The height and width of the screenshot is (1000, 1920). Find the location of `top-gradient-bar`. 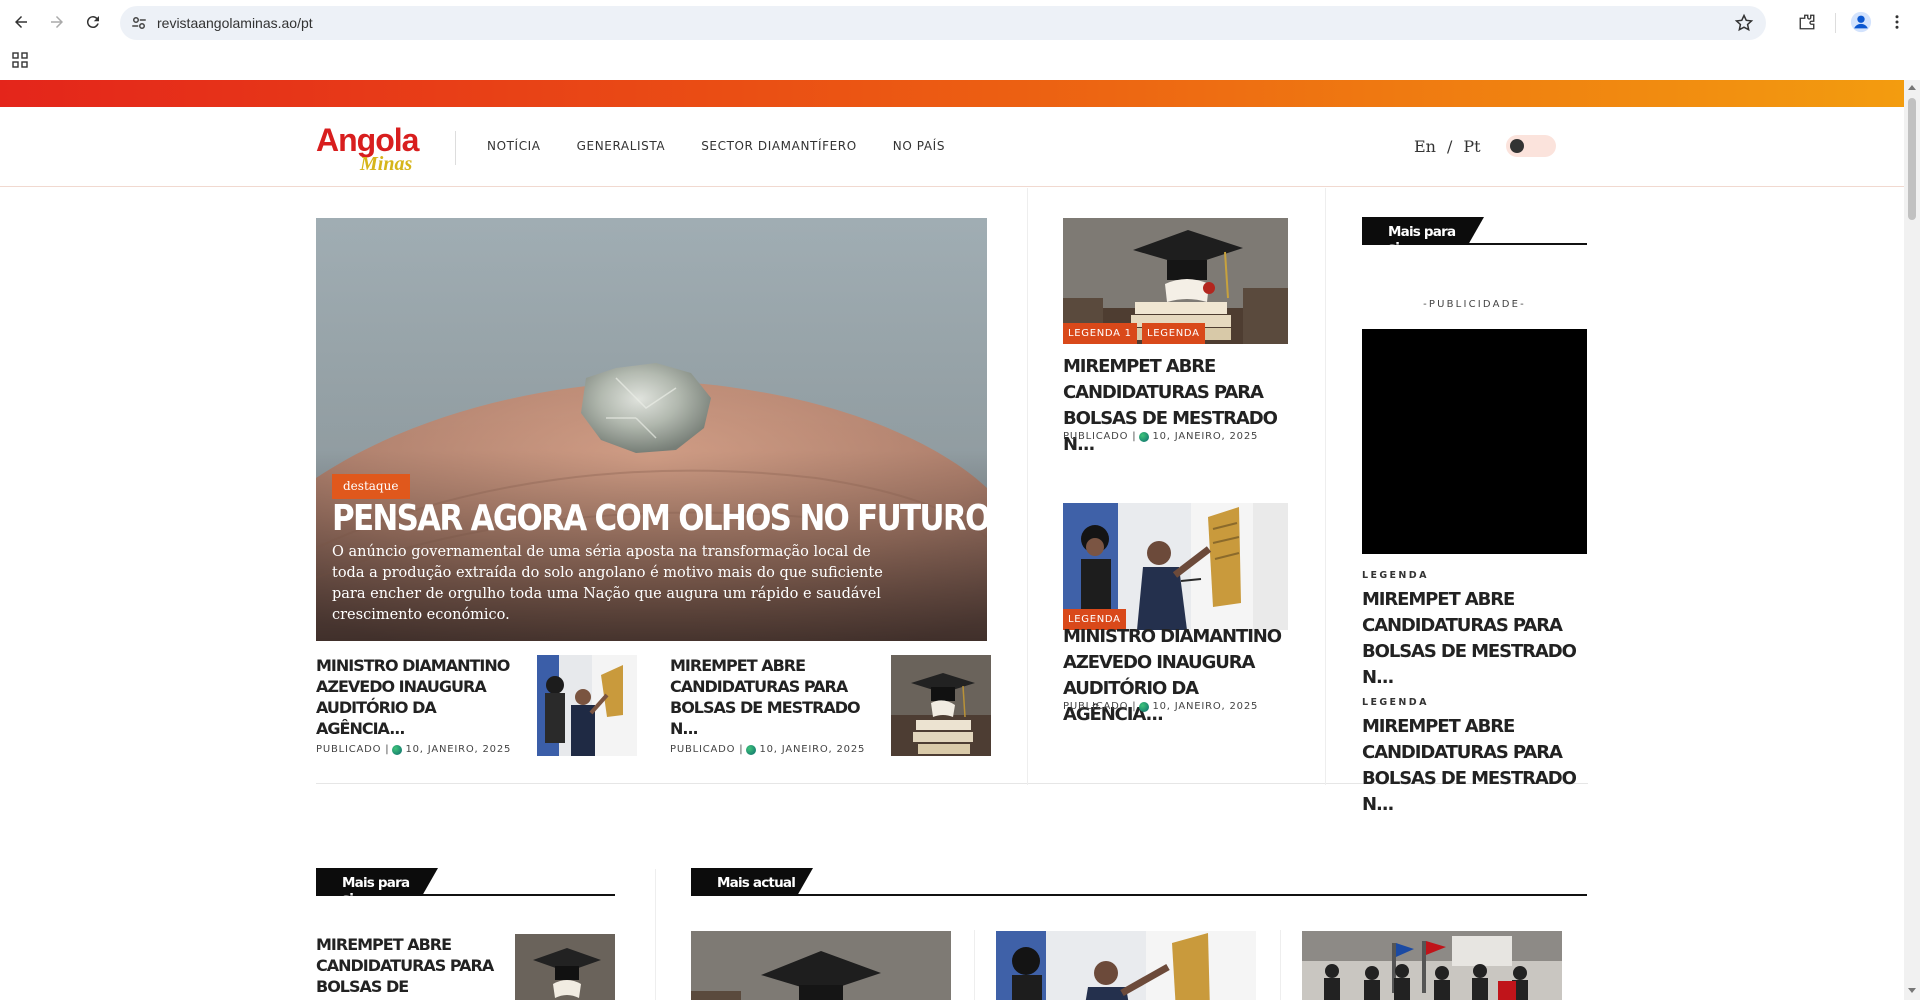

top-gradient-bar is located at coordinates (952, 93).